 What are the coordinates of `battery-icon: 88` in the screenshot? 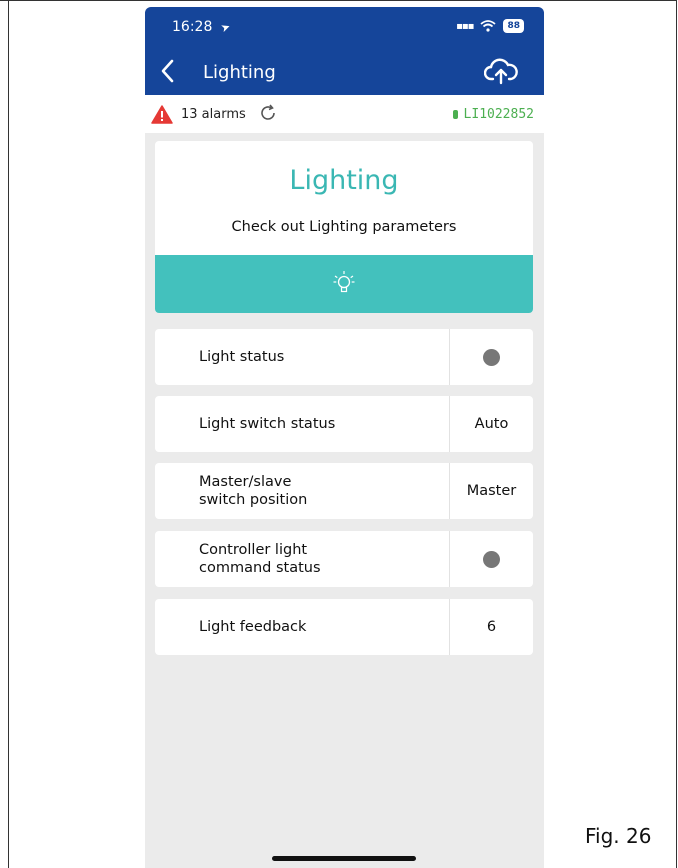 It's located at (513, 26).